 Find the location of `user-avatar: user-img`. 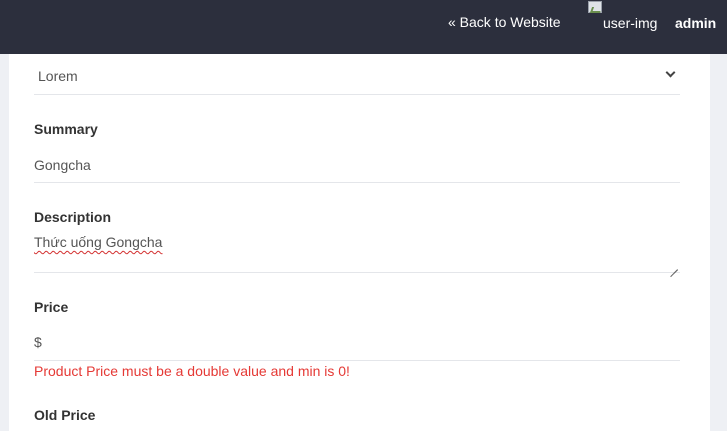

user-avatar: user-img is located at coordinates (625, 19).